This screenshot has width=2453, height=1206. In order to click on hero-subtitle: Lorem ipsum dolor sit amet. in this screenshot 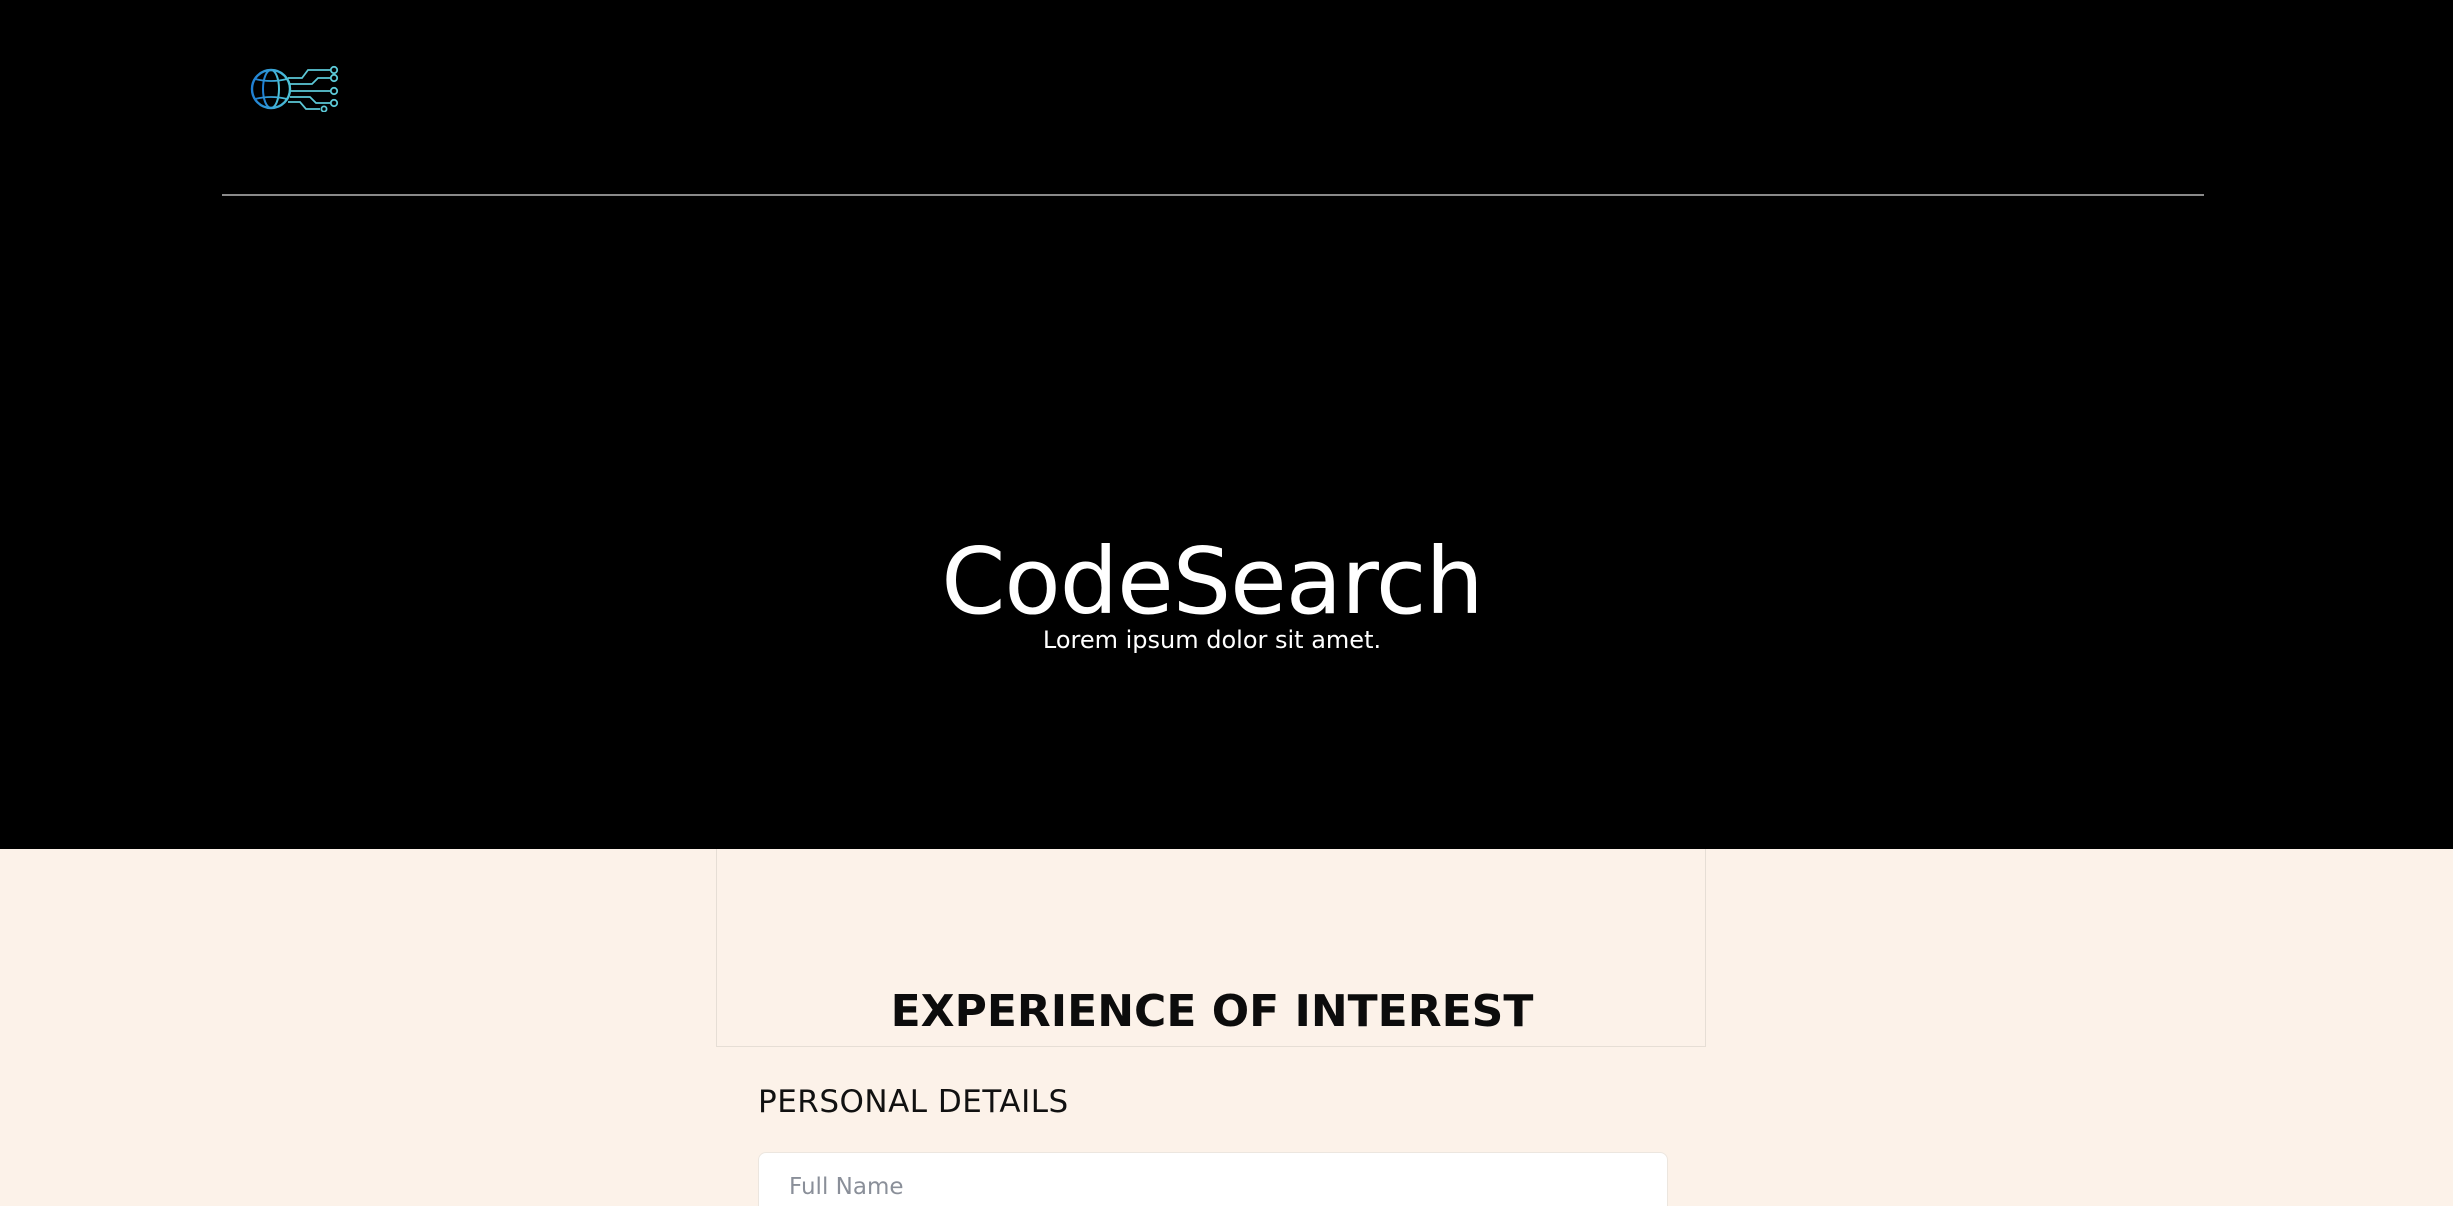, I will do `click(1212, 640)`.